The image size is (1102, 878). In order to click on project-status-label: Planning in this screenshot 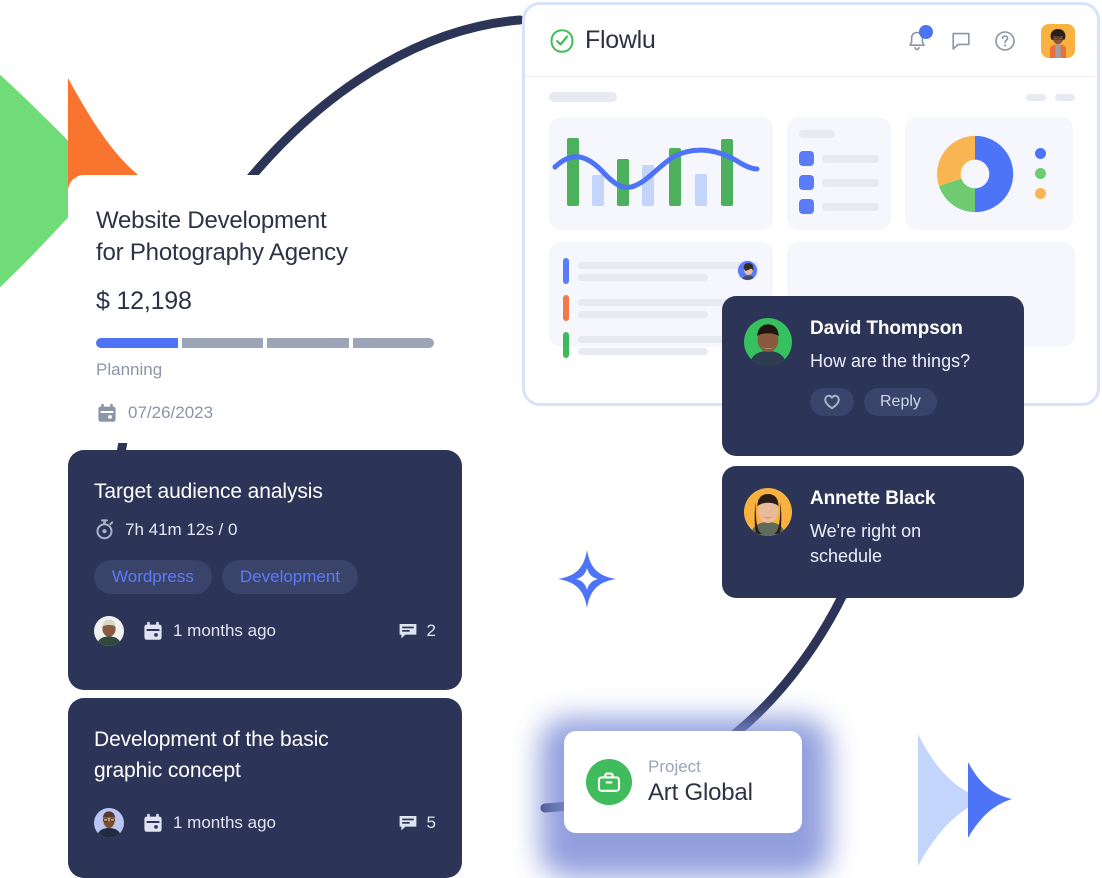, I will do `click(129, 369)`.